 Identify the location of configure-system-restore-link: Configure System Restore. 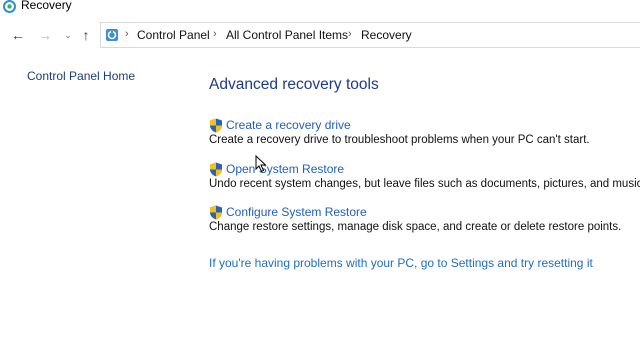
(296, 212).